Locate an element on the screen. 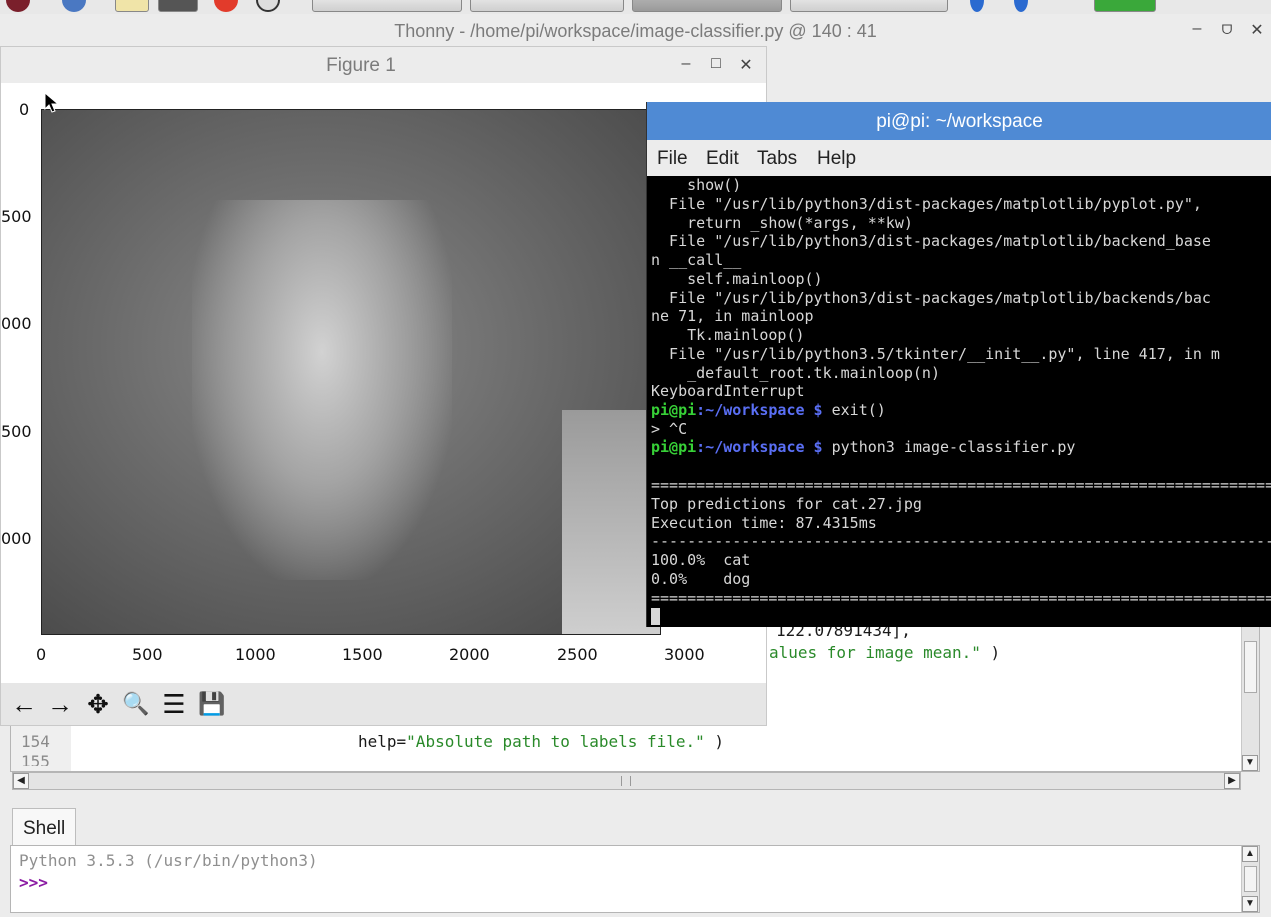  x-tick-label: 1000 is located at coordinates (255, 654).